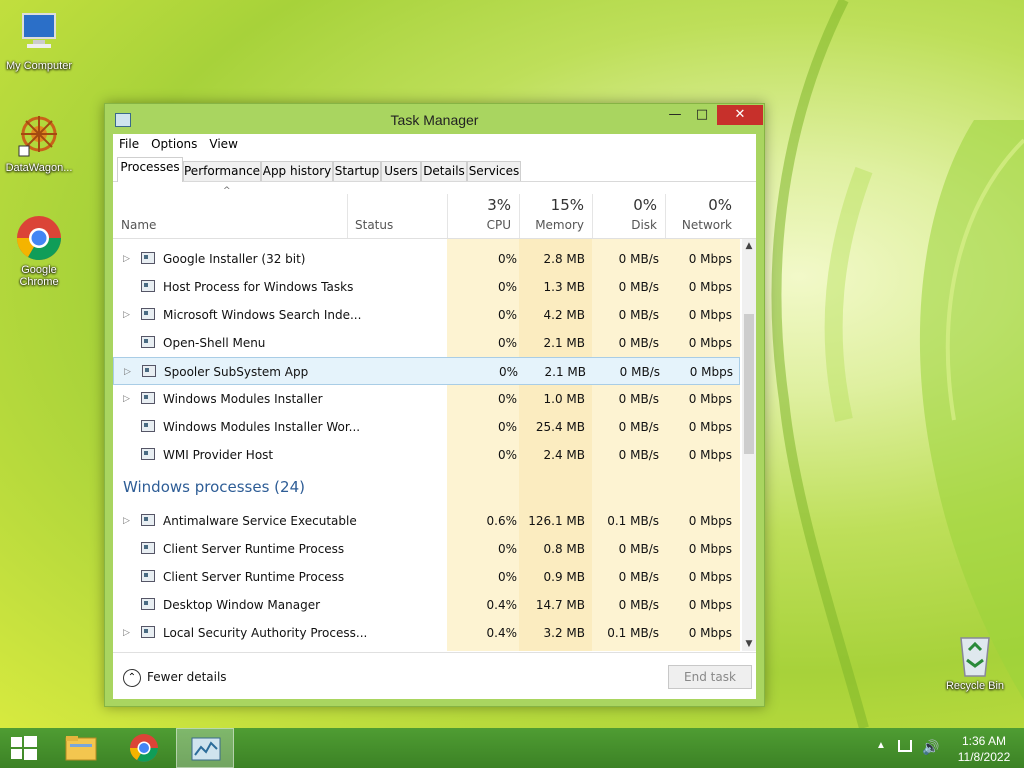  I want to click on system-tray: ▲ 🔊 1:36 AM 11/8/2022, so click(947, 748).